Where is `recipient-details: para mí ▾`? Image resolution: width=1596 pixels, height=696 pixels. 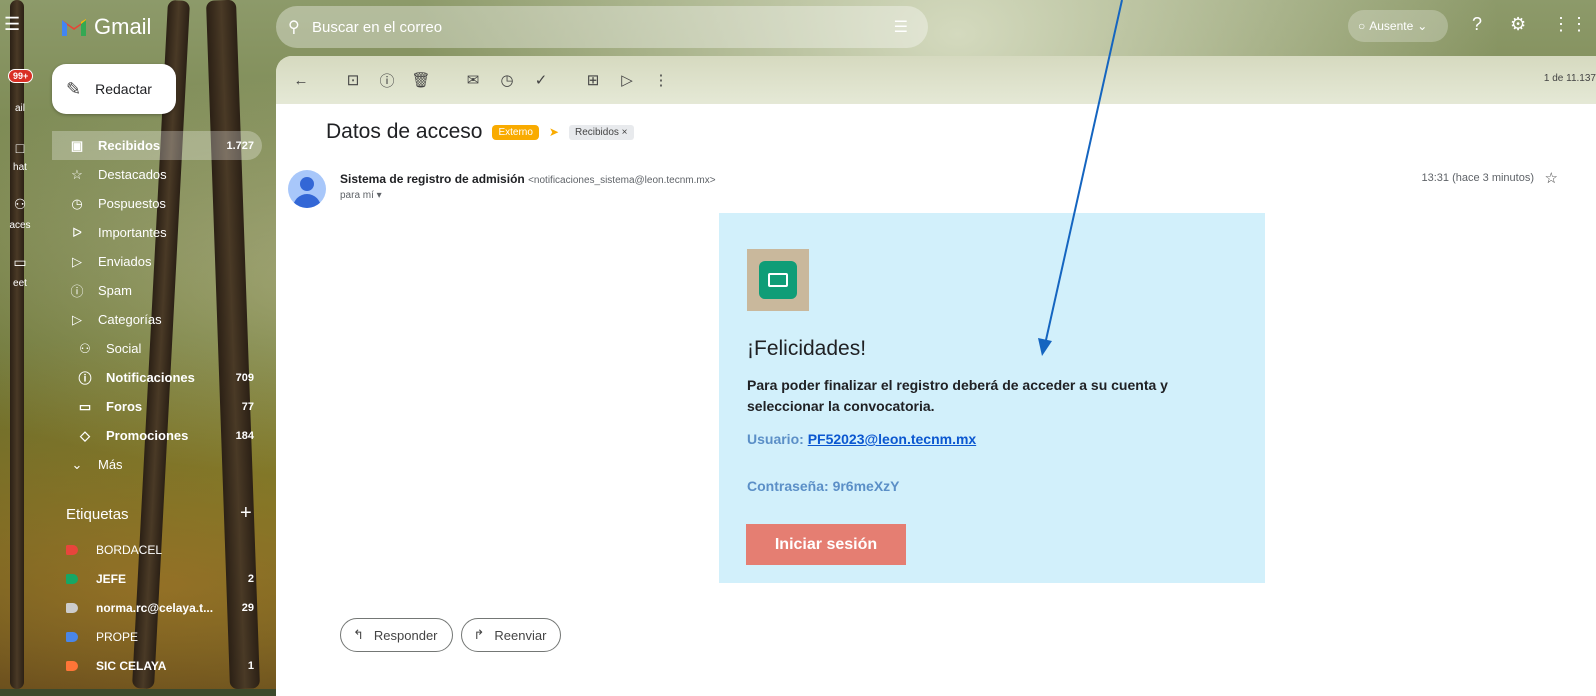 recipient-details: para mí ▾ is located at coordinates (361, 195).